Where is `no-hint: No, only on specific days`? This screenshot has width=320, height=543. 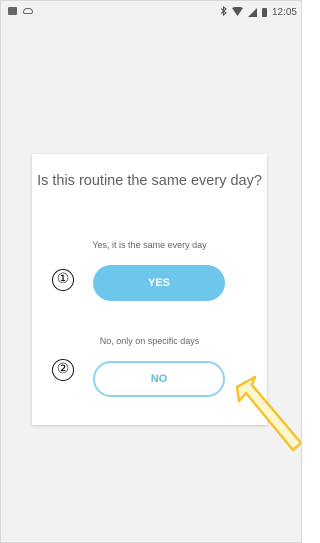
no-hint: No, only on specific days is located at coordinates (149, 341).